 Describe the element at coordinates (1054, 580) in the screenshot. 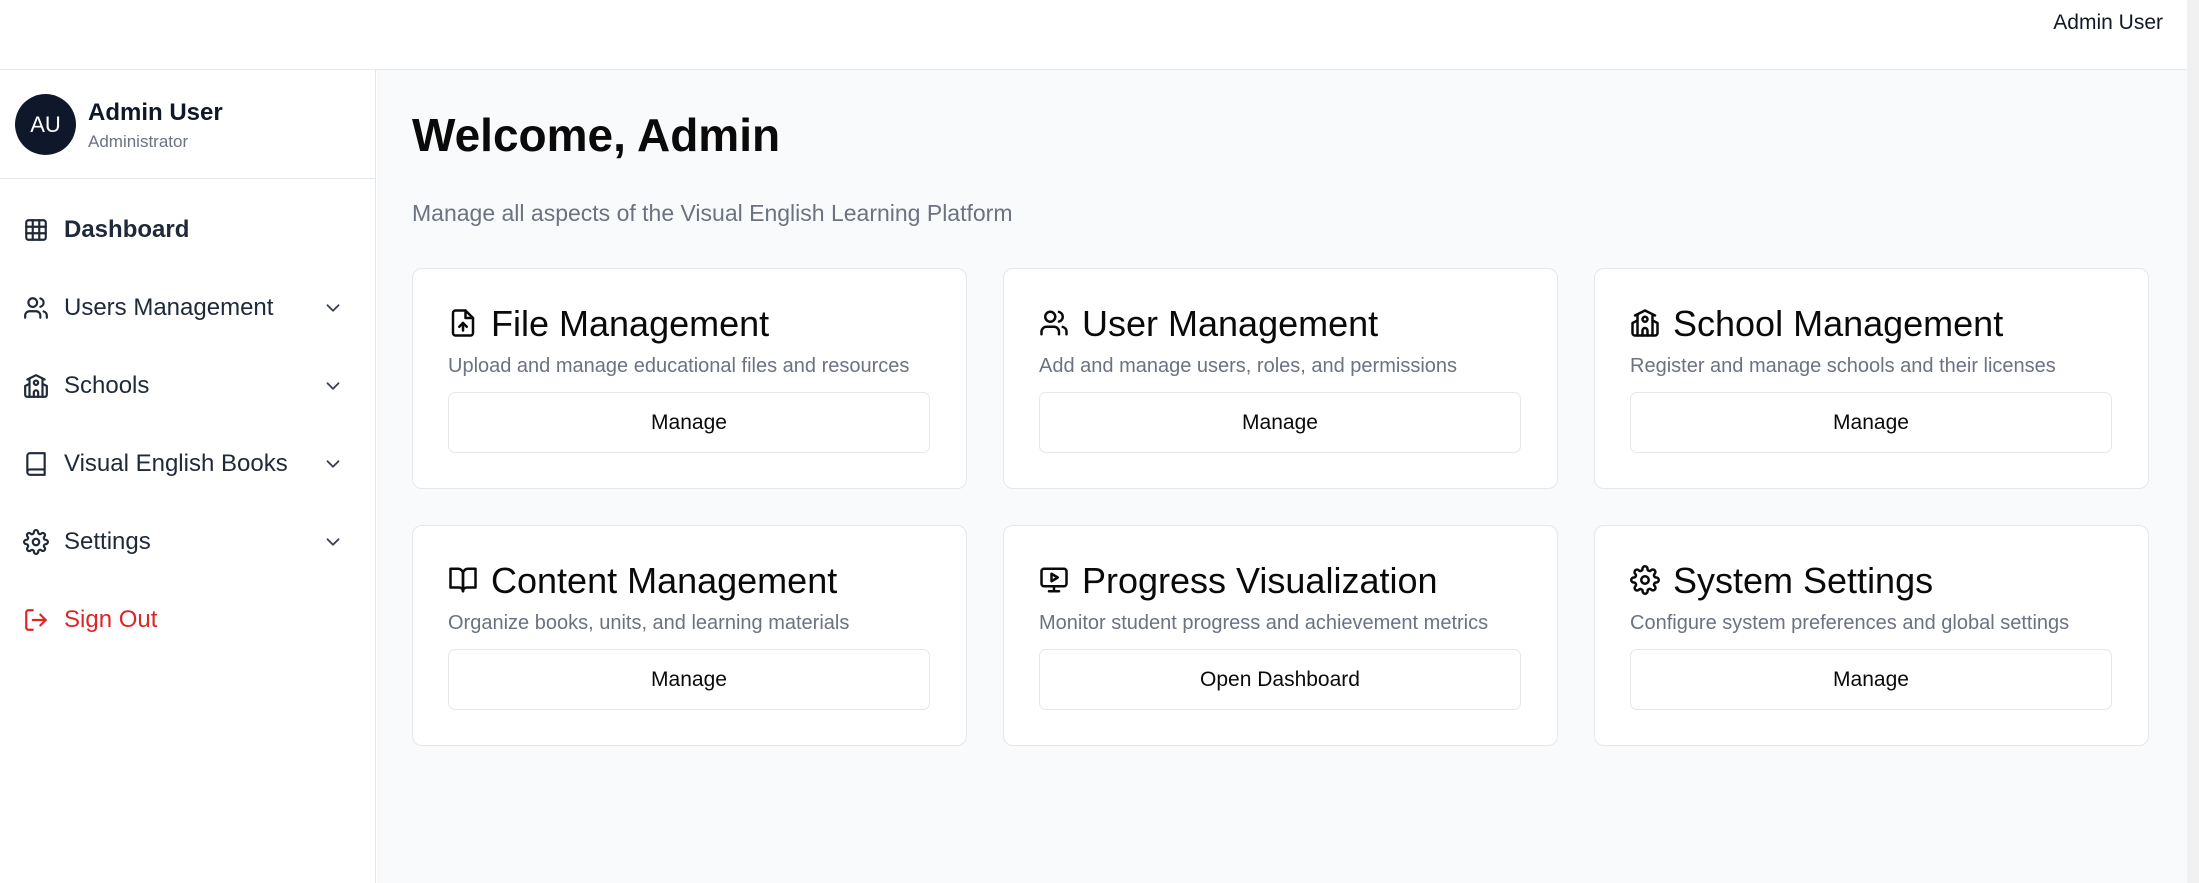

I see `monitor-play-icon` at that location.